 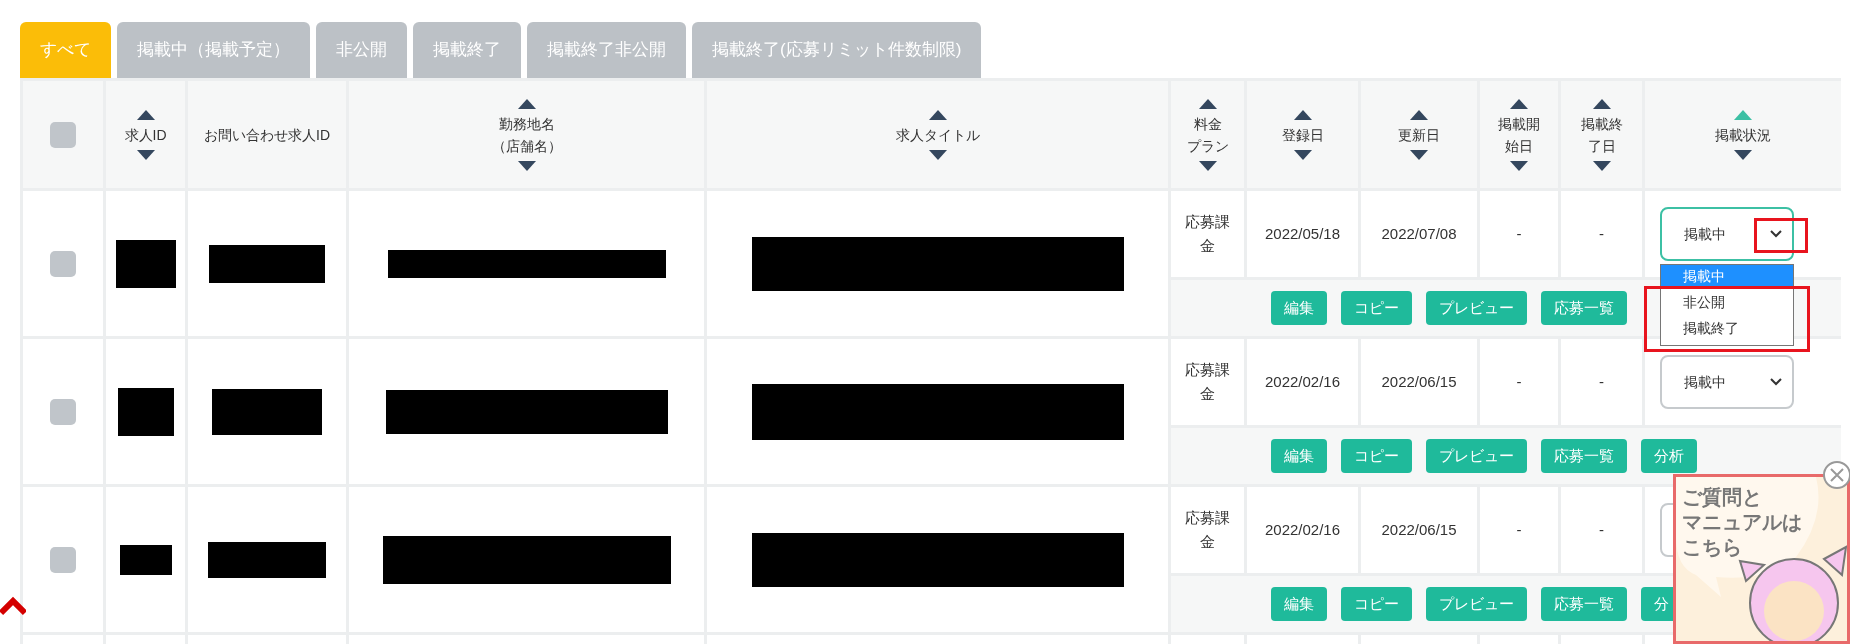 I want to click on column-header: 勤務地名, so click(x=526, y=124).